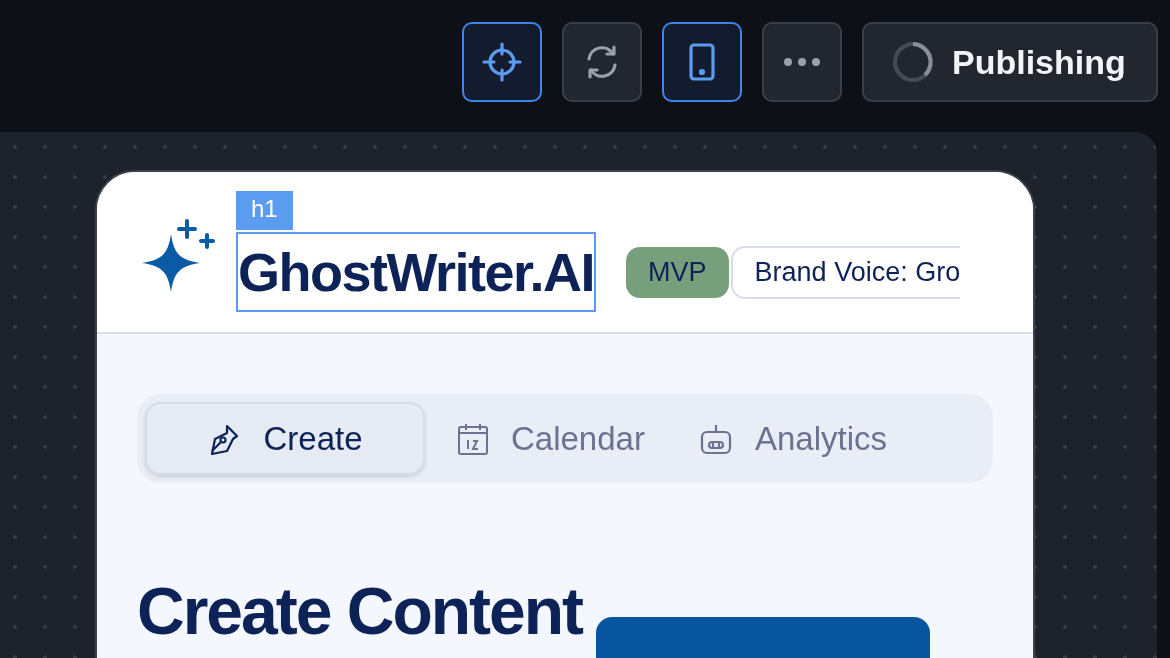 The height and width of the screenshot is (658, 1170). I want to click on inspector-label: h1, so click(264, 210).